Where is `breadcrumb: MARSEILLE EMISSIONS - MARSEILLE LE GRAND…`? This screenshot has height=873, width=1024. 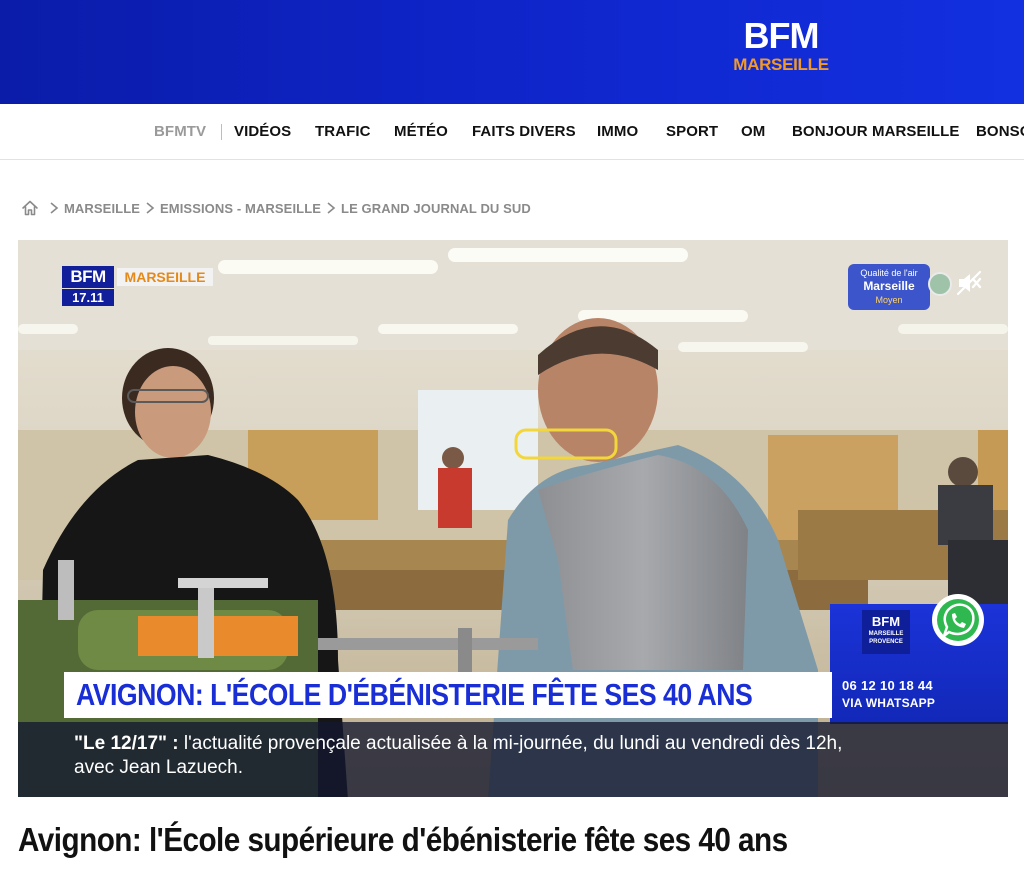
breadcrumb: MARSEILLE EMISSIONS - MARSEILLE LE GRAND… is located at coordinates (275, 208).